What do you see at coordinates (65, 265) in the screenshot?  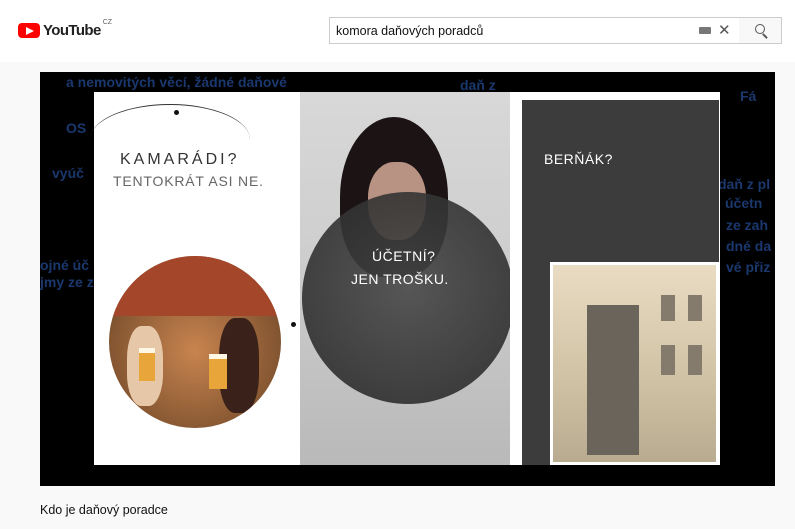 I see `bg-text-line: ojné úč` at bounding box center [65, 265].